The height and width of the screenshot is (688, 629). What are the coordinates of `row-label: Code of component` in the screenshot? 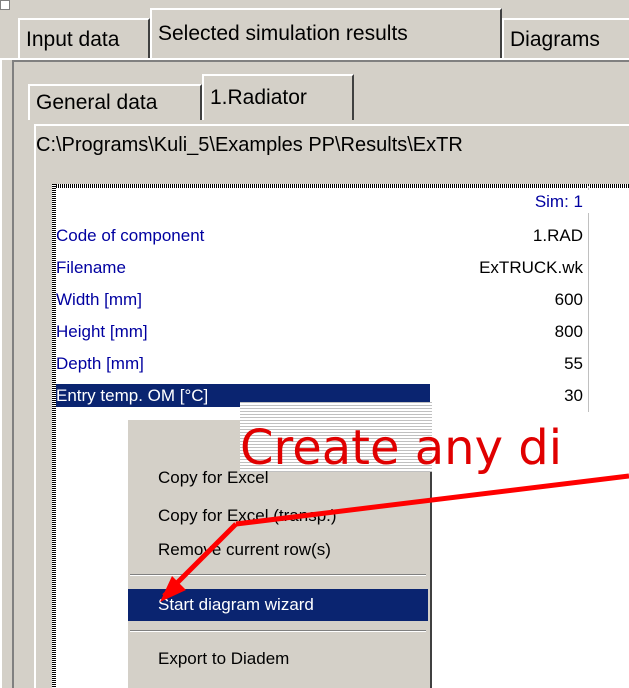 It's located at (130, 235).